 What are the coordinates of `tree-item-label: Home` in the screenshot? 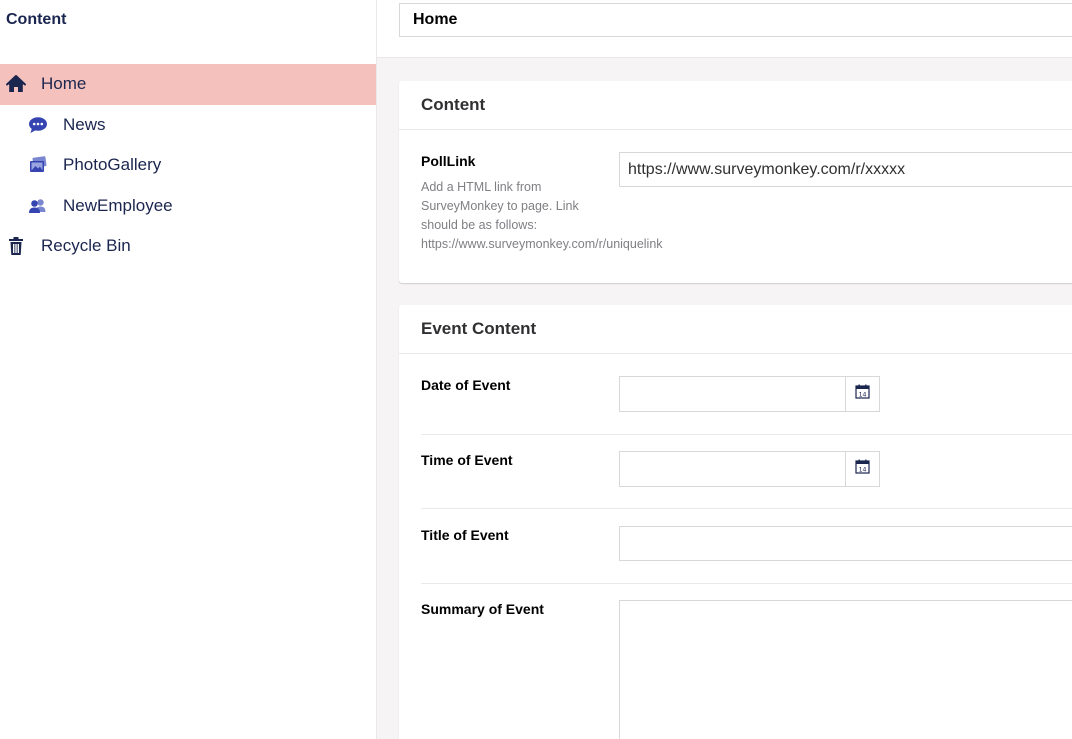 It's located at (64, 84).